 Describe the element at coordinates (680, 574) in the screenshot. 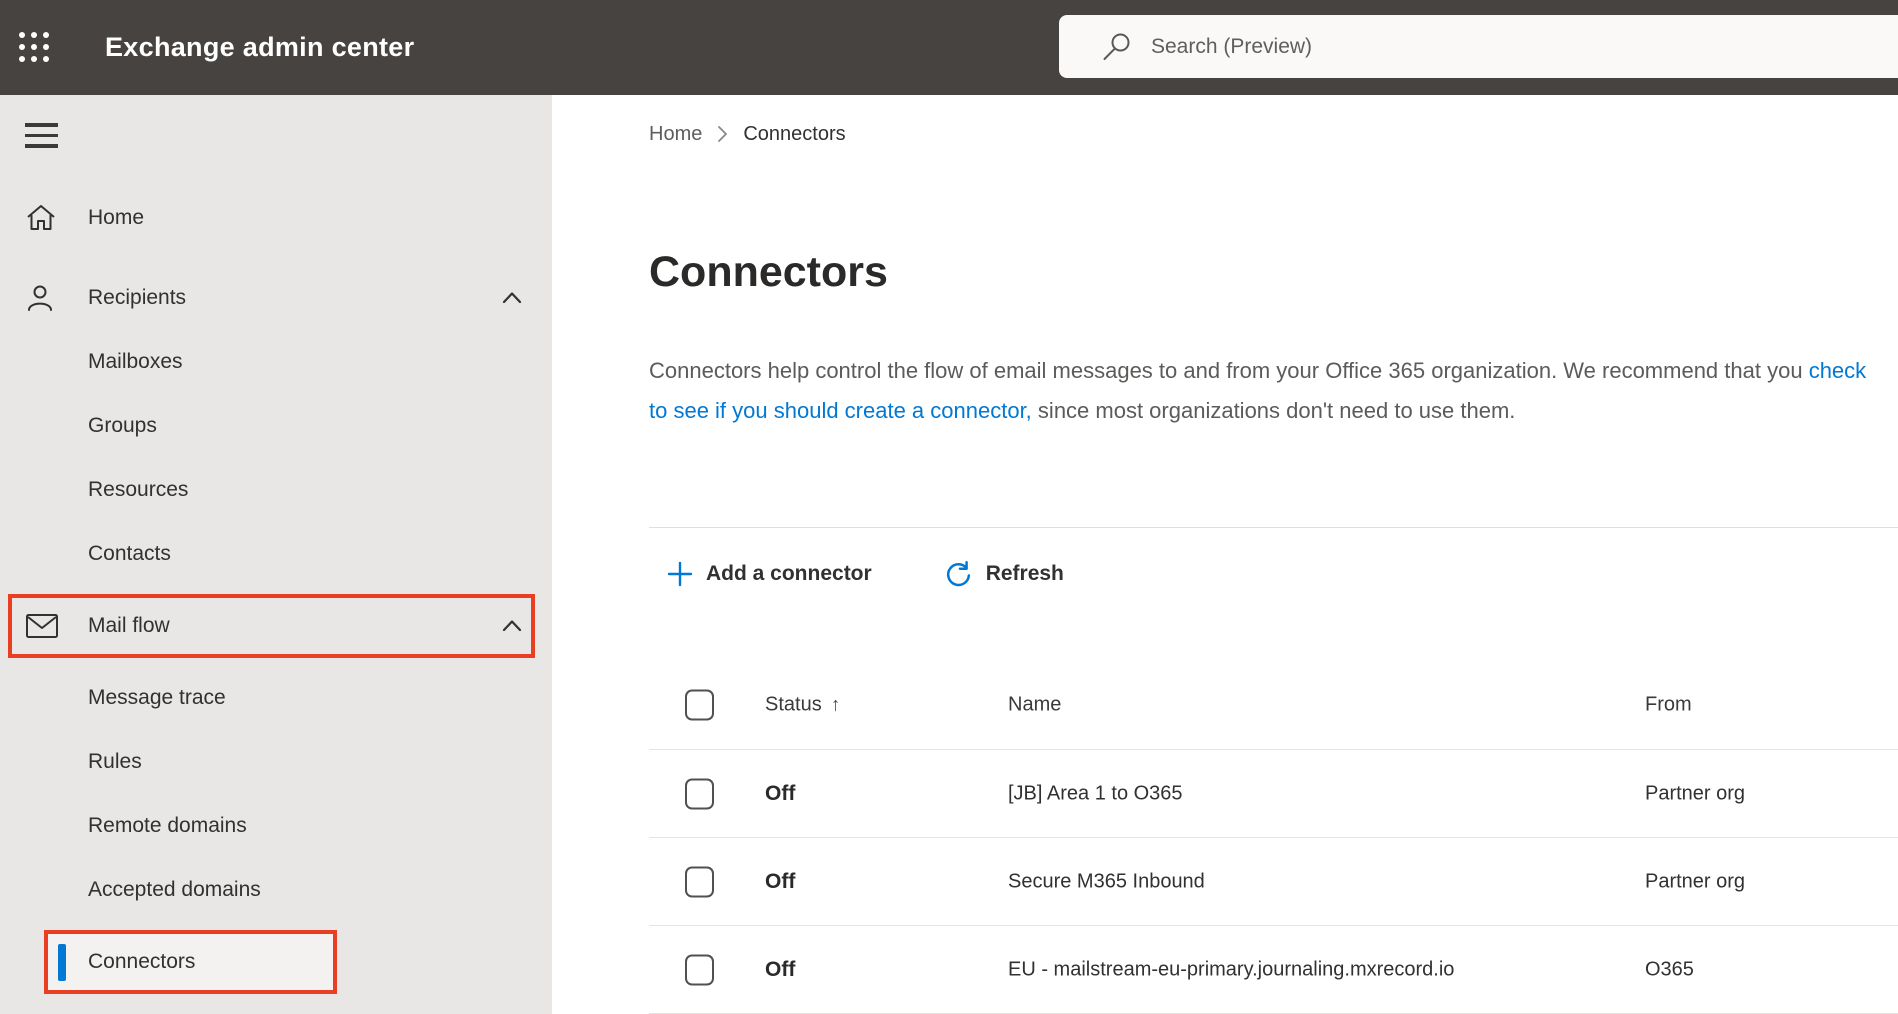

I see `plus-icon` at that location.